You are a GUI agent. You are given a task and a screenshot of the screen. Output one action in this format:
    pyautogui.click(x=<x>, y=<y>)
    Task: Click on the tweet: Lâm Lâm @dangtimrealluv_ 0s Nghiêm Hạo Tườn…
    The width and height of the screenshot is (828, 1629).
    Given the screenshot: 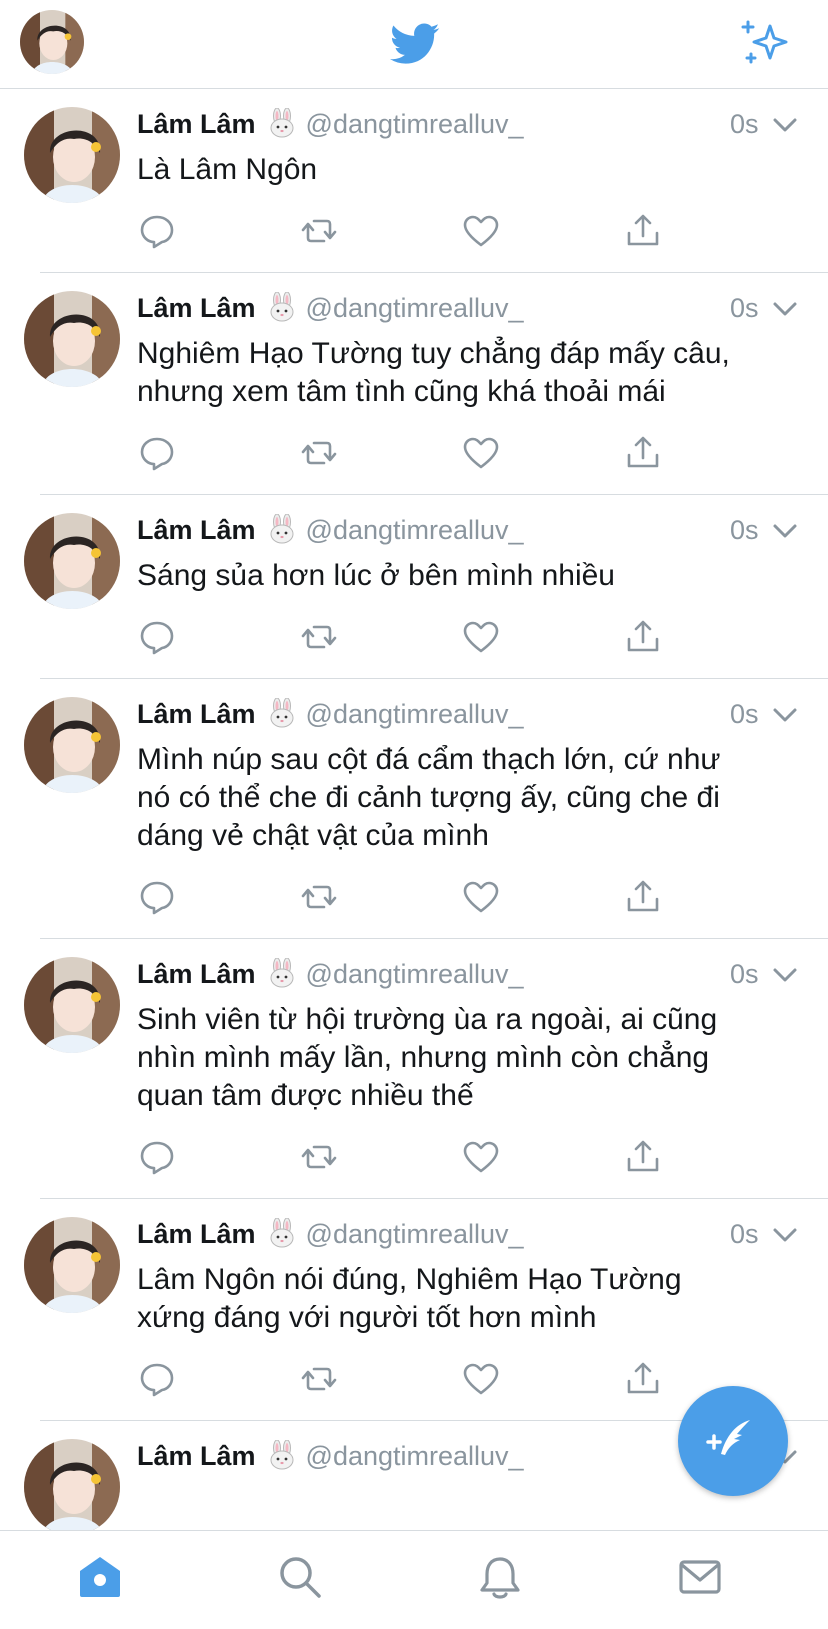 What is the action you would take?
    pyautogui.click(x=414, y=384)
    